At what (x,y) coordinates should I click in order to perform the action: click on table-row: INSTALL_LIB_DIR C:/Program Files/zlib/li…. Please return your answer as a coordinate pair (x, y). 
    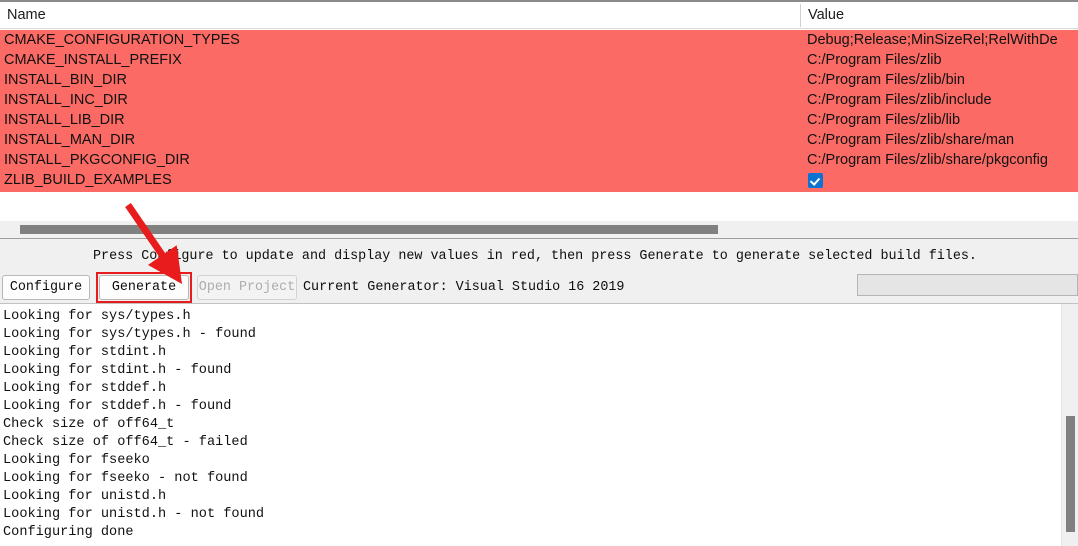
    Looking at the image, I should click on (539, 120).